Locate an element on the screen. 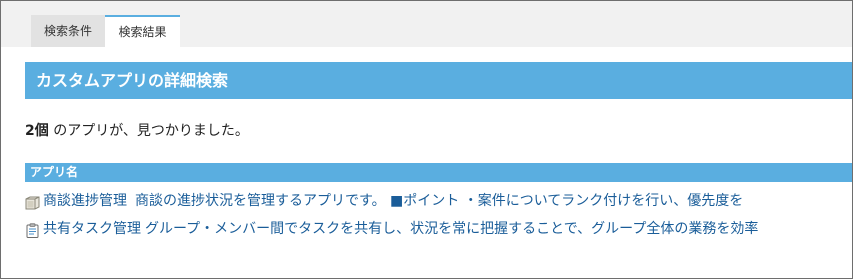 This screenshot has height=279, width=853. page-title: カスタムアプリの詳細検索 is located at coordinates (438, 80).